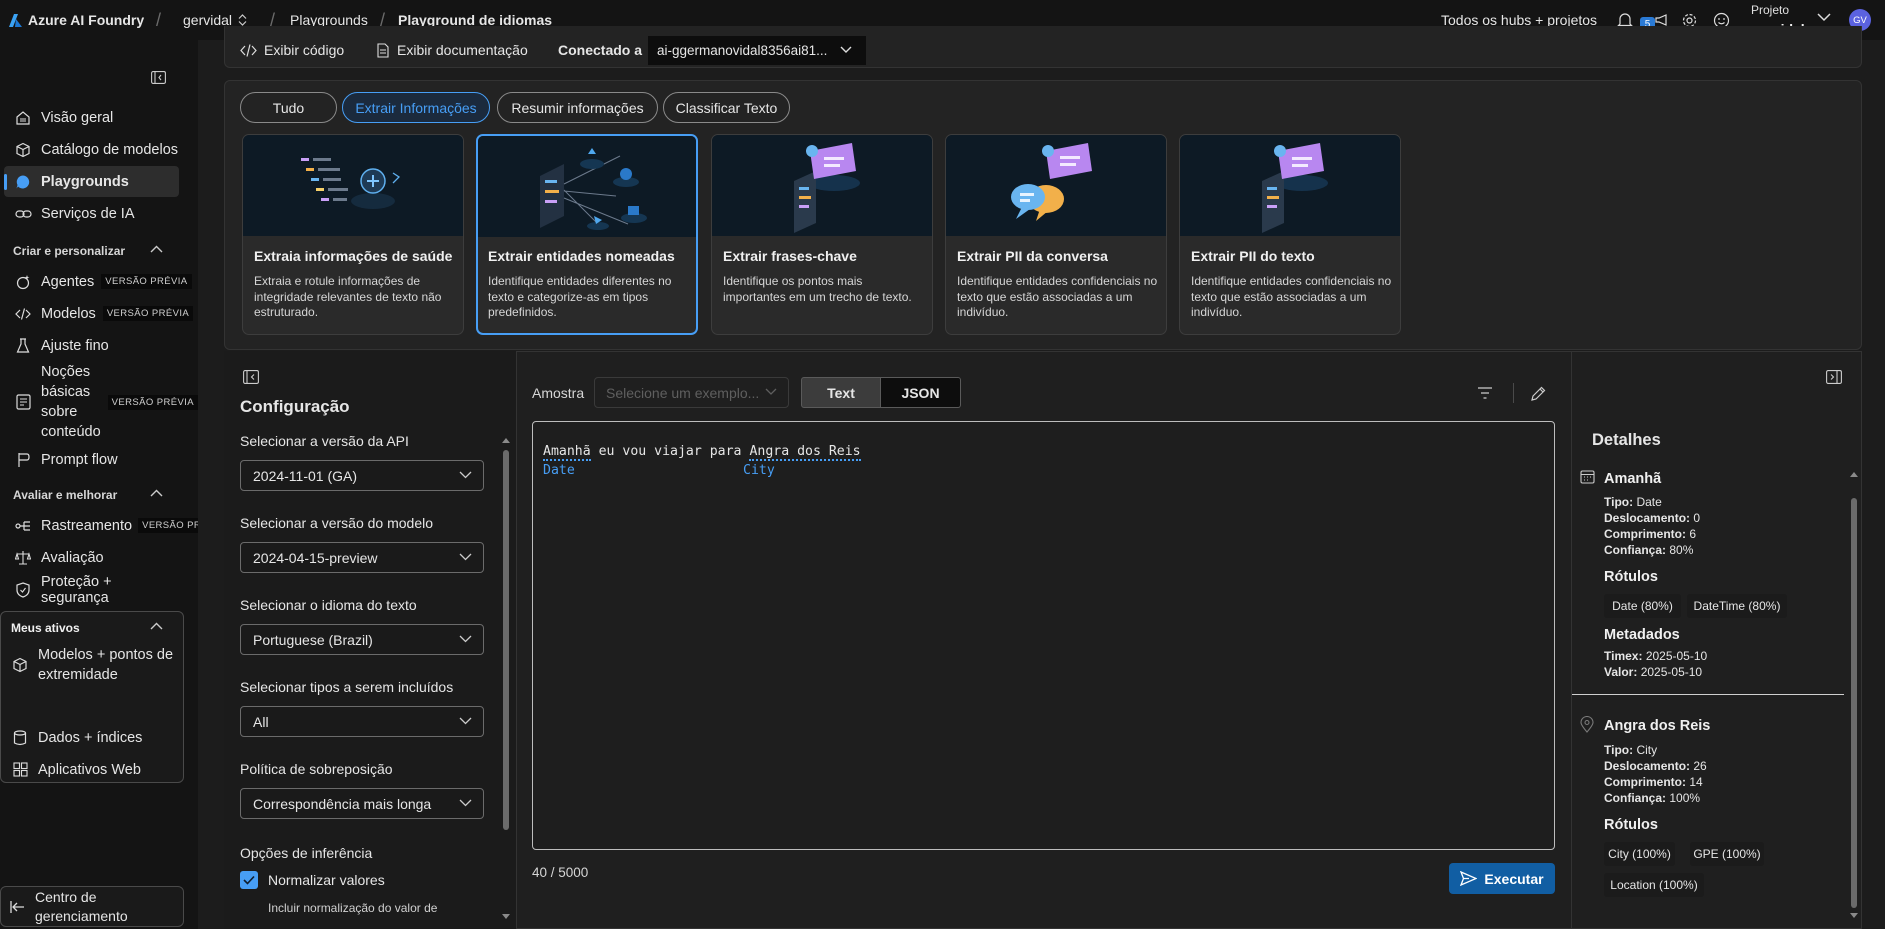 This screenshot has height=929, width=1885. I want to click on sidebar-item-label: Prompt flow, so click(79, 459).